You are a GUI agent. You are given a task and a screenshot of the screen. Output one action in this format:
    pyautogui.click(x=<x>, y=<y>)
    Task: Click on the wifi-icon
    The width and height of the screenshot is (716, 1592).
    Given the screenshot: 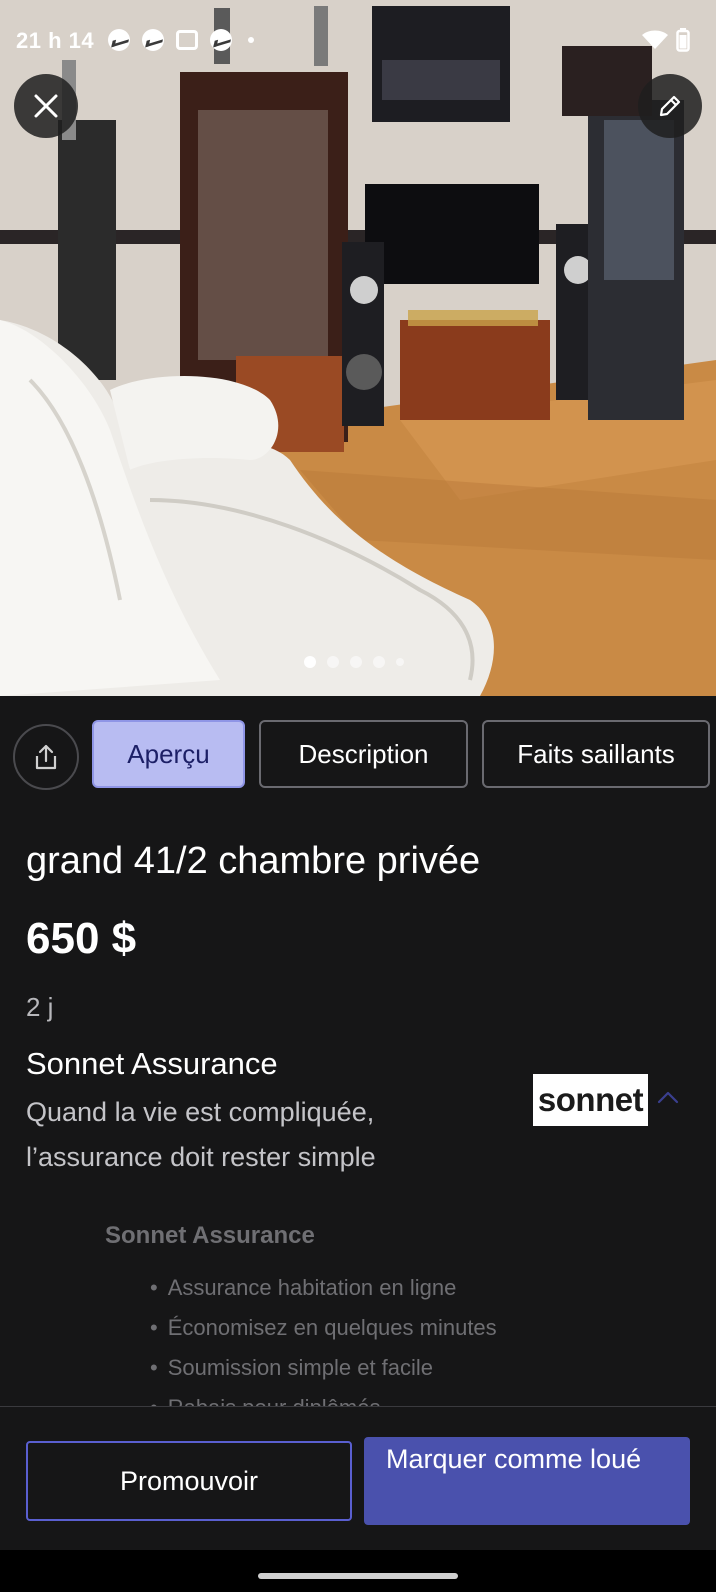 What is the action you would take?
    pyautogui.click(x=655, y=39)
    